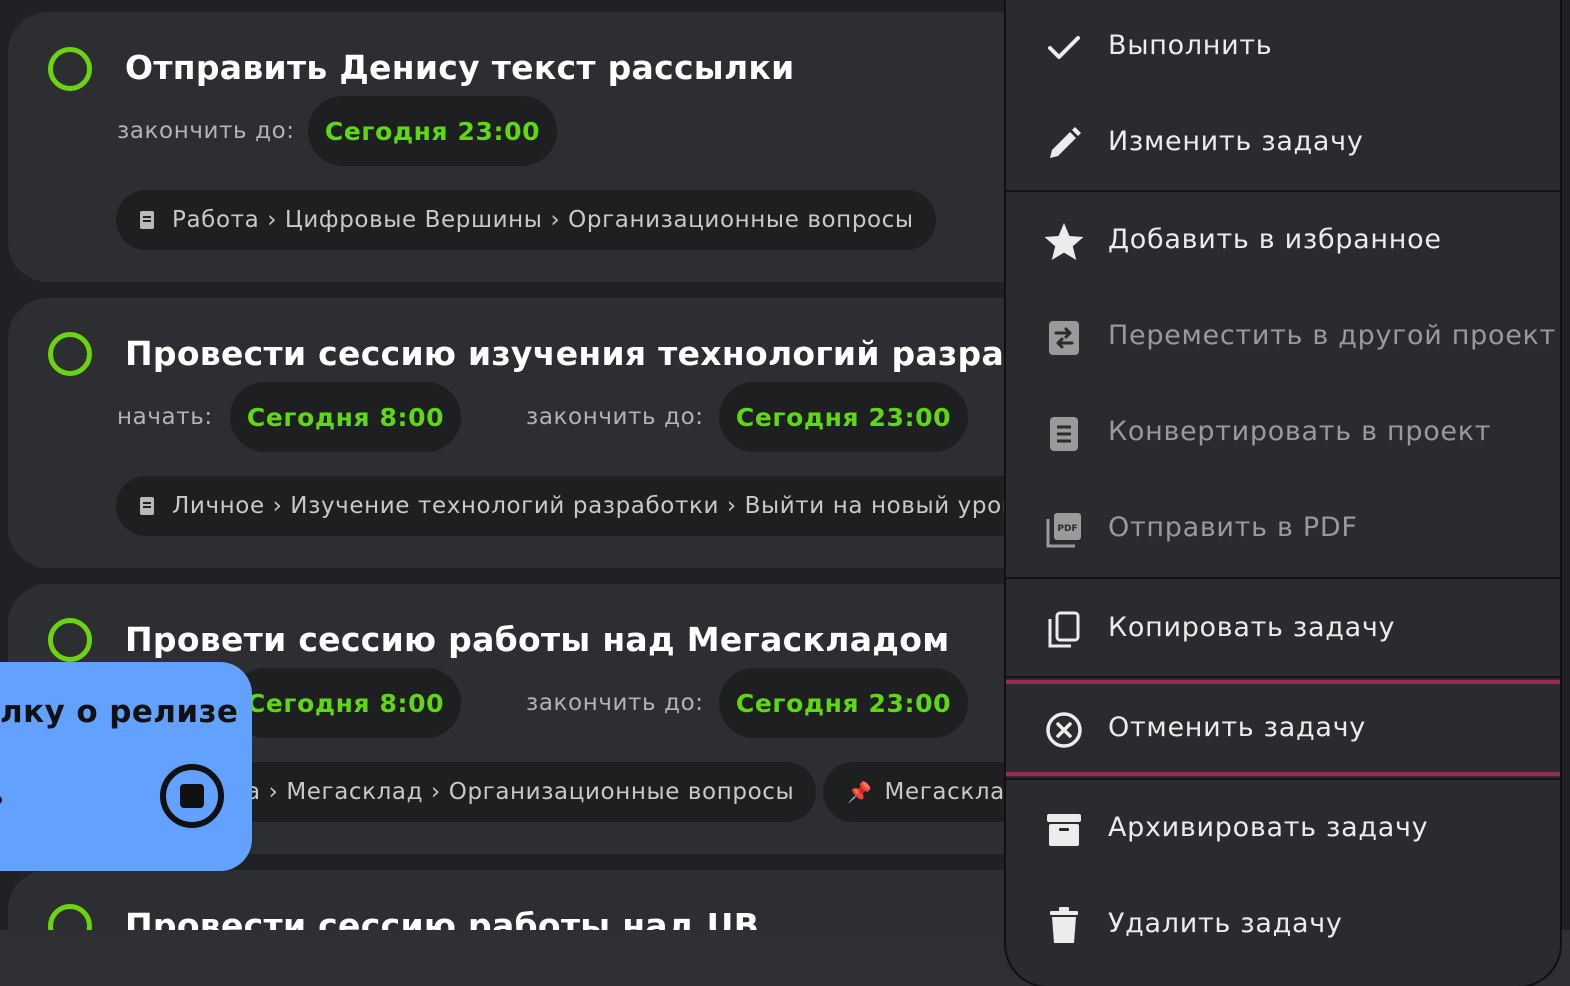 This screenshot has height=986, width=1570. What do you see at coordinates (460, 67) in the screenshot?
I see `task-title: Отправить Денису текст рассылки` at bounding box center [460, 67].